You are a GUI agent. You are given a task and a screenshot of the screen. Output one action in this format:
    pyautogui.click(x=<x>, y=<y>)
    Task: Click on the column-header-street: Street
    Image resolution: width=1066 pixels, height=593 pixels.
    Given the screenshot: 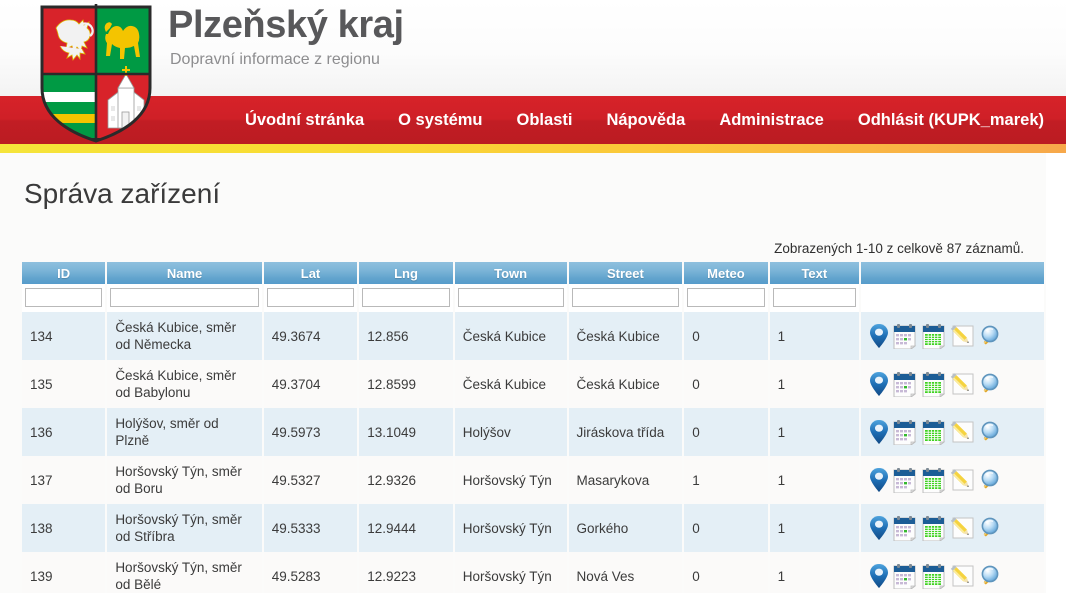 What is the action you would take?
    pyautogui.click(x=625, y=273)
    